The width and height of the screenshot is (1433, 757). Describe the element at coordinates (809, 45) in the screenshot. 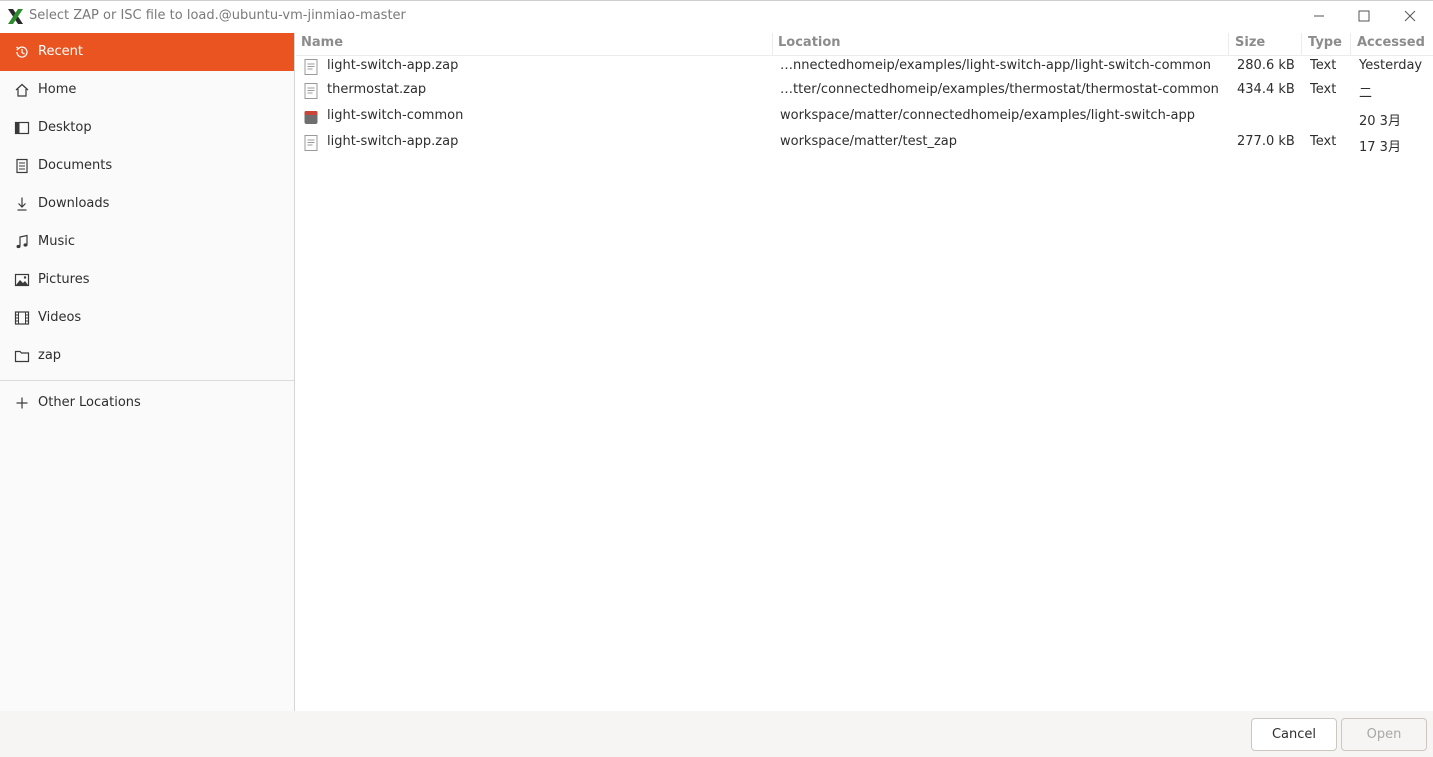

I see `column-header-location: Location` at that location.